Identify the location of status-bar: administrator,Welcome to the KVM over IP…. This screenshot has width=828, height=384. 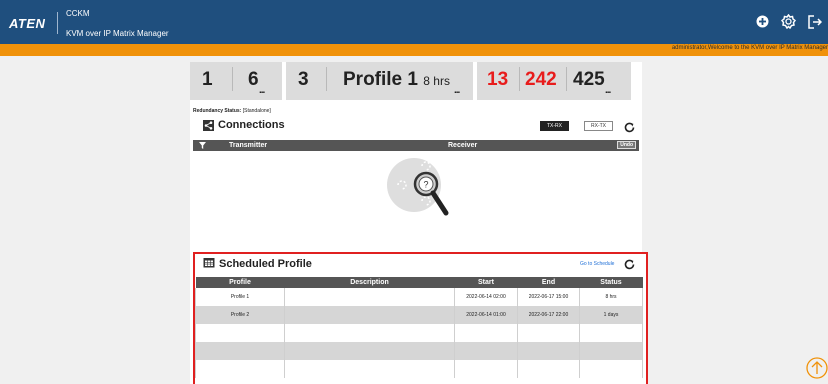
(414, 50).